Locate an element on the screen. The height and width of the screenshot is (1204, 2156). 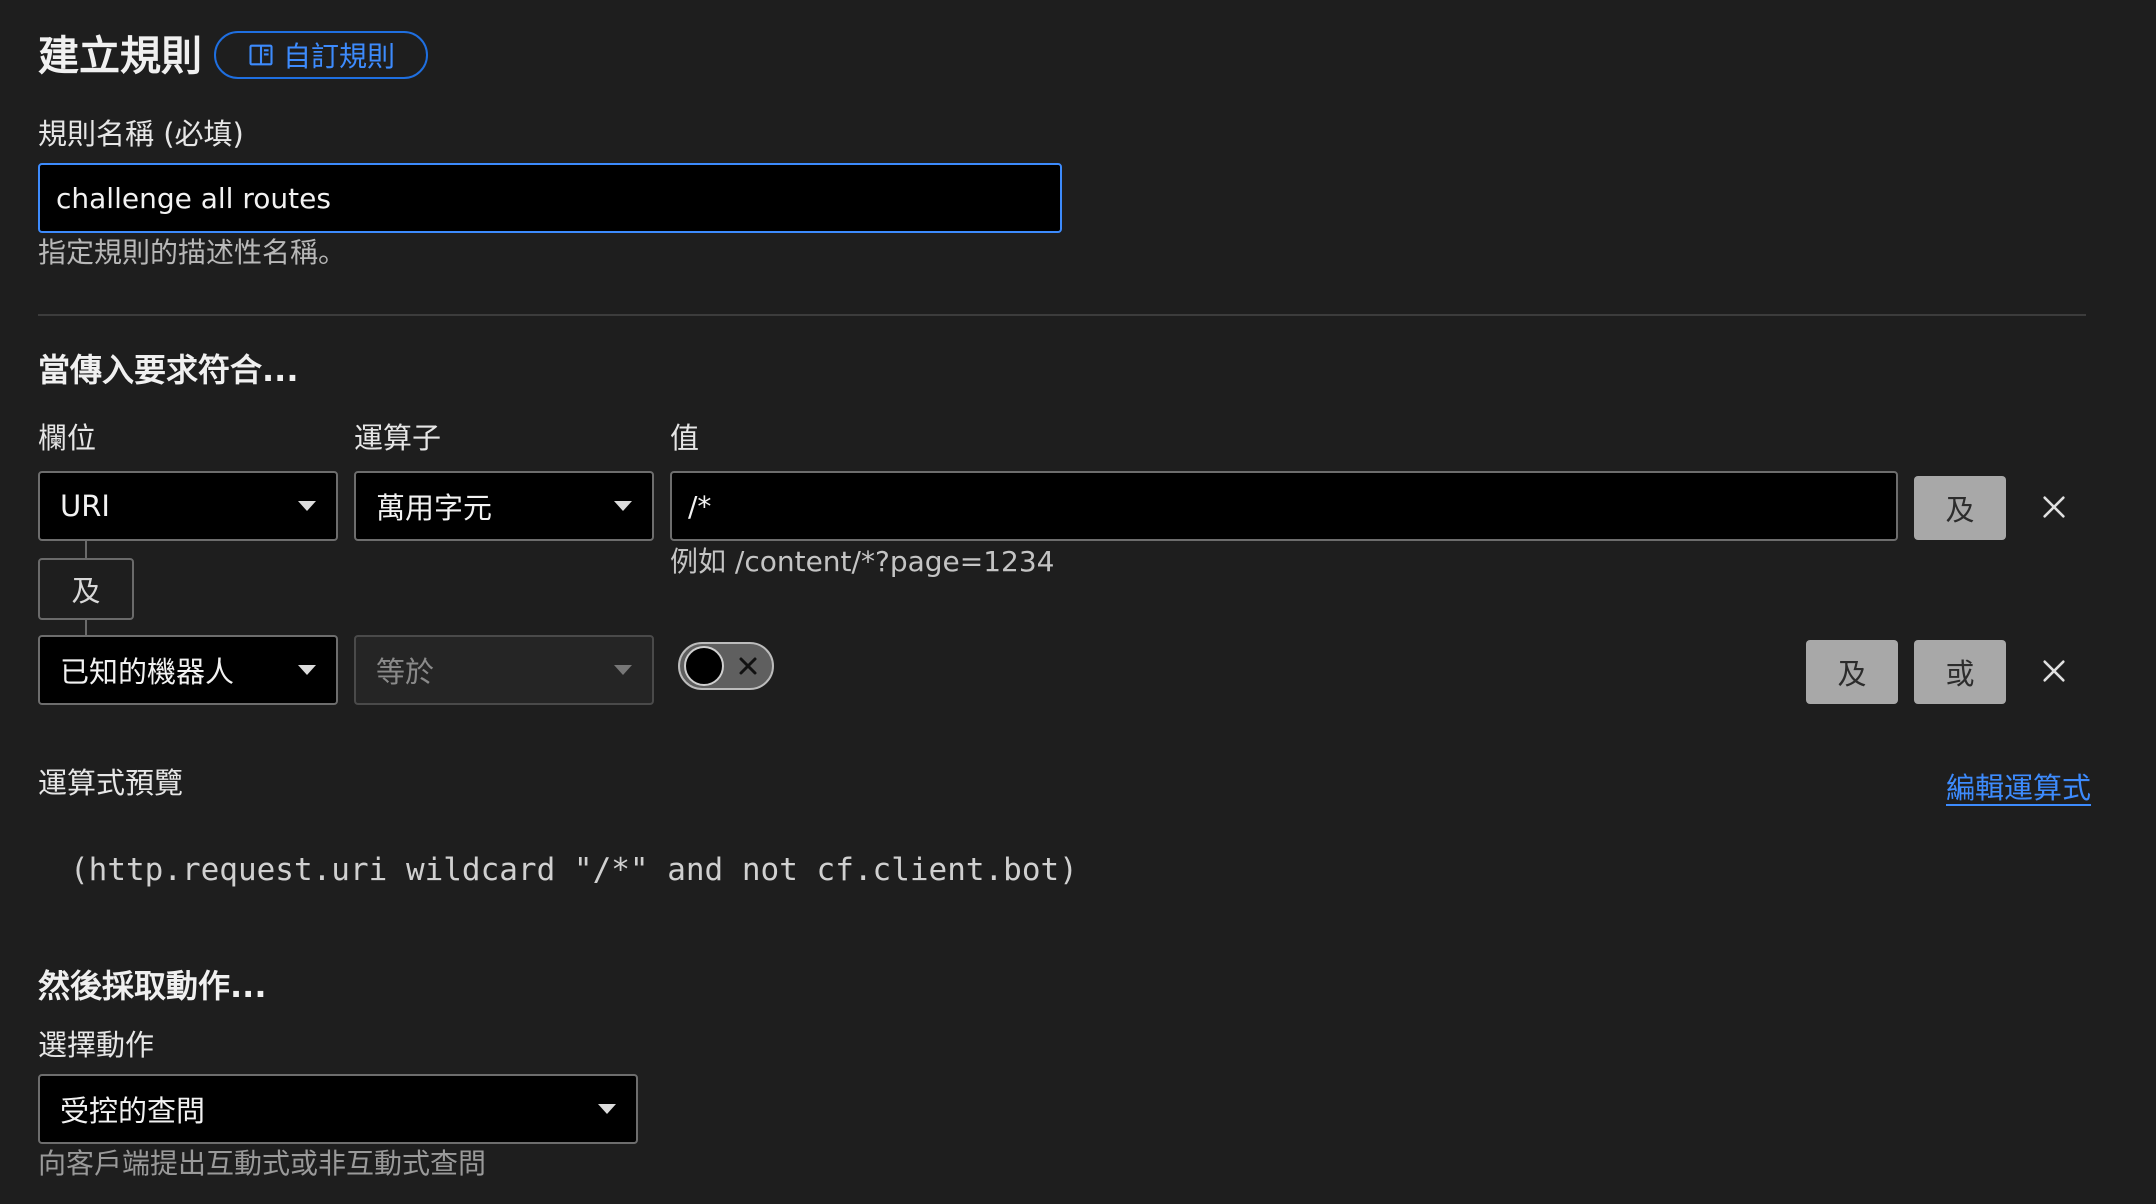
action-select-value: 受控的查問 is located at coordinates (133, 1111).